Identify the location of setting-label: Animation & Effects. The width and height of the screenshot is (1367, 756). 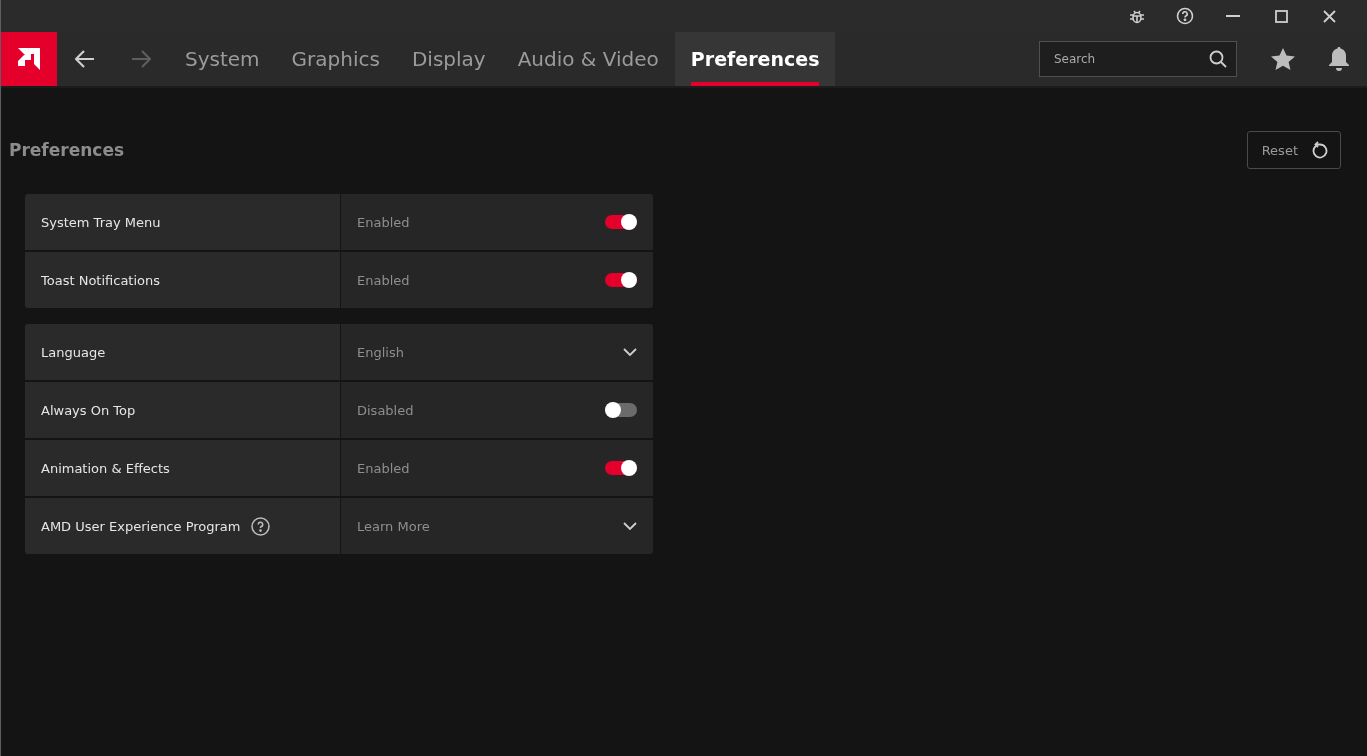
(105, 468).